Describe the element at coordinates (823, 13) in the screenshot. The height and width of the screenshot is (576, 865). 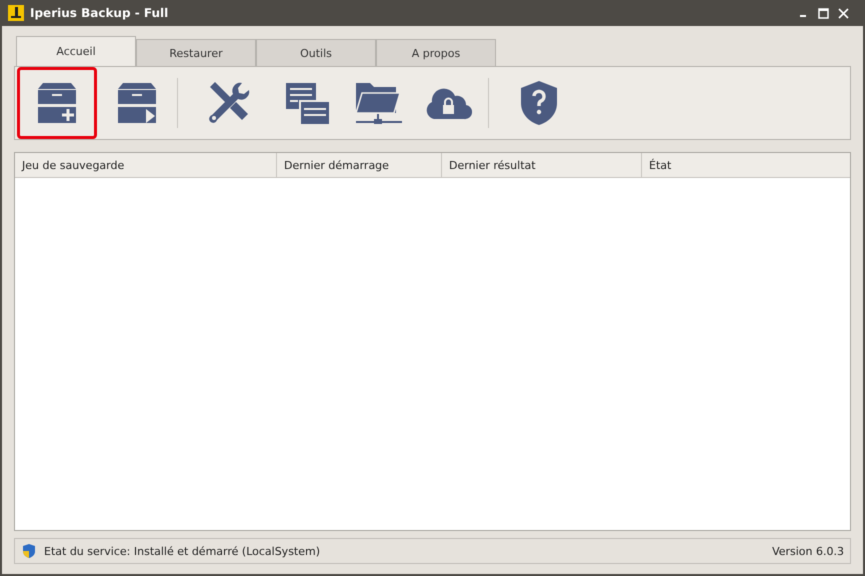
I see `maximize-icon` at that location.